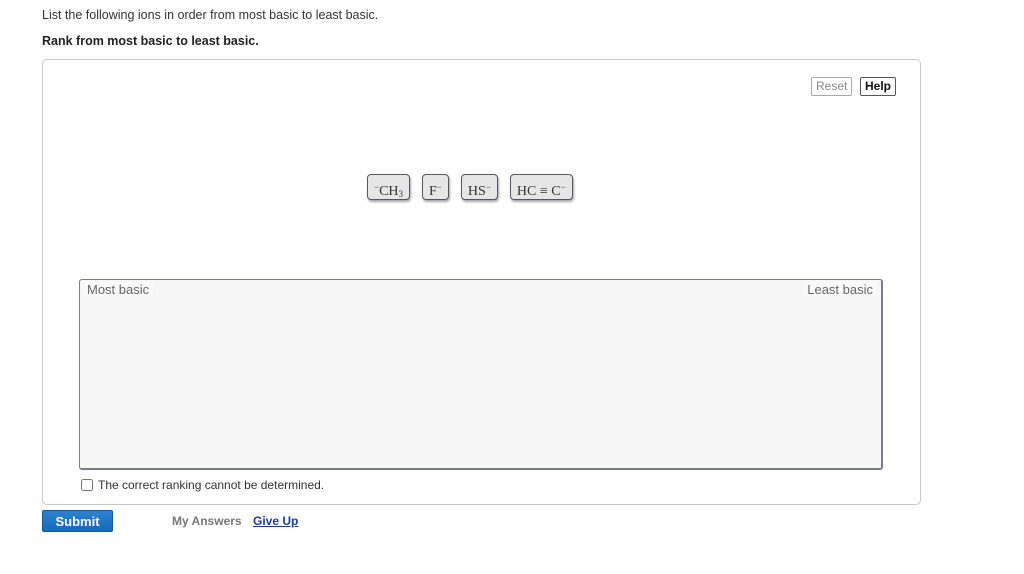  I want to click on submit-button: Submit, so click(77, 521).